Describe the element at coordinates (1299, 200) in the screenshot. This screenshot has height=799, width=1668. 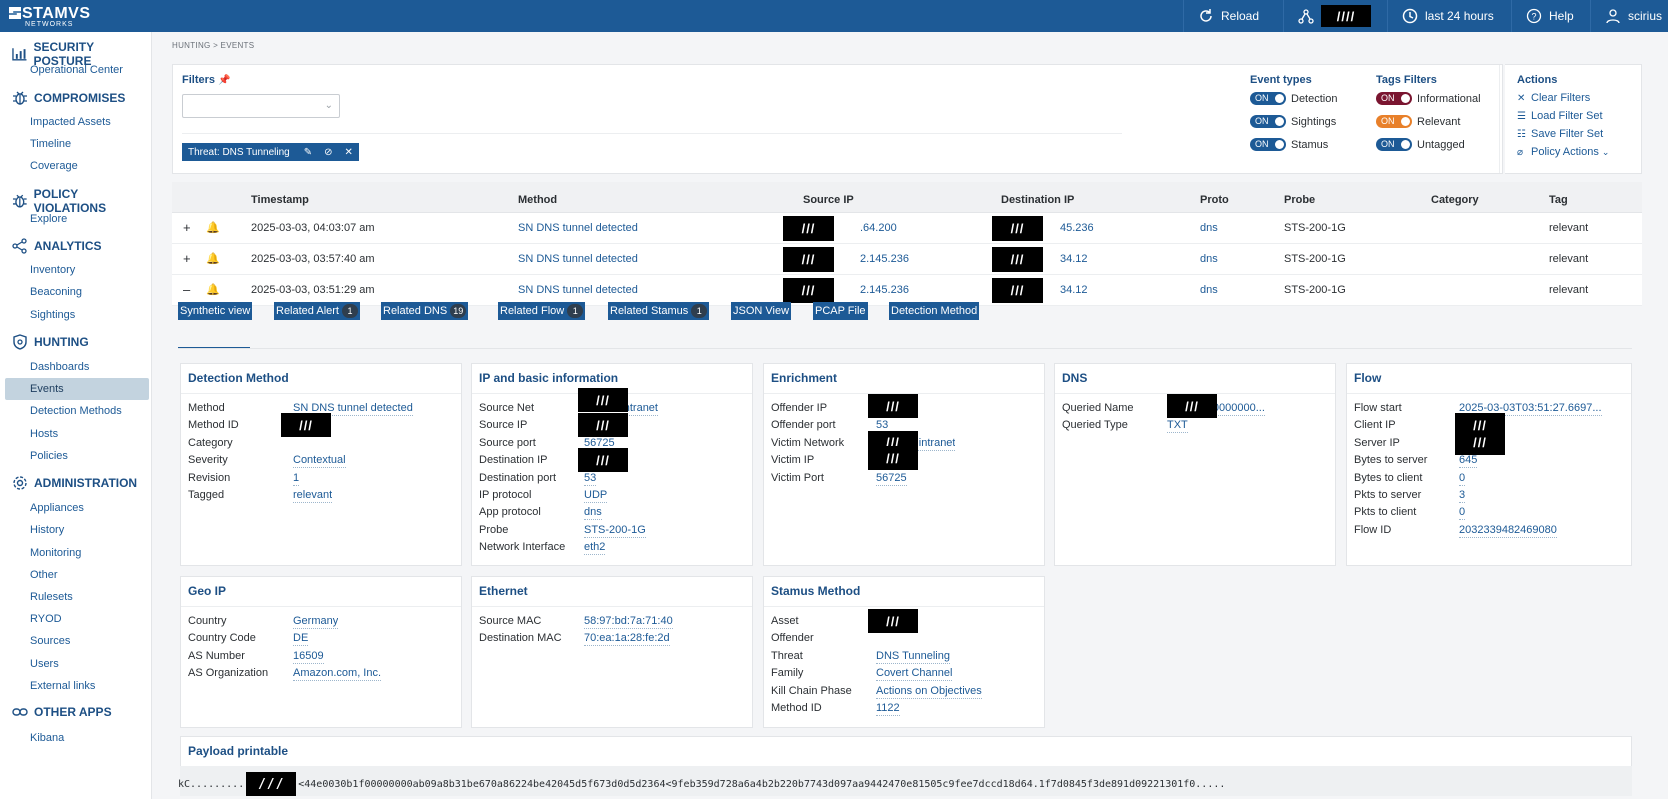
I see `col-probe: Probe` at that location.